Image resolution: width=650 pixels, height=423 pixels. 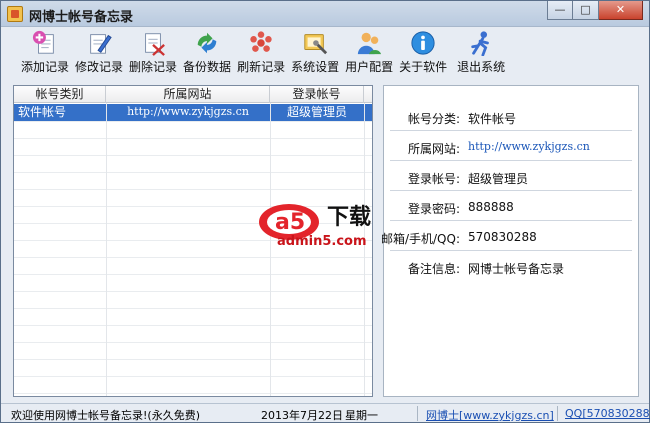 I want to click on detail-label: 所属网站:, so click(x=433, y=149).